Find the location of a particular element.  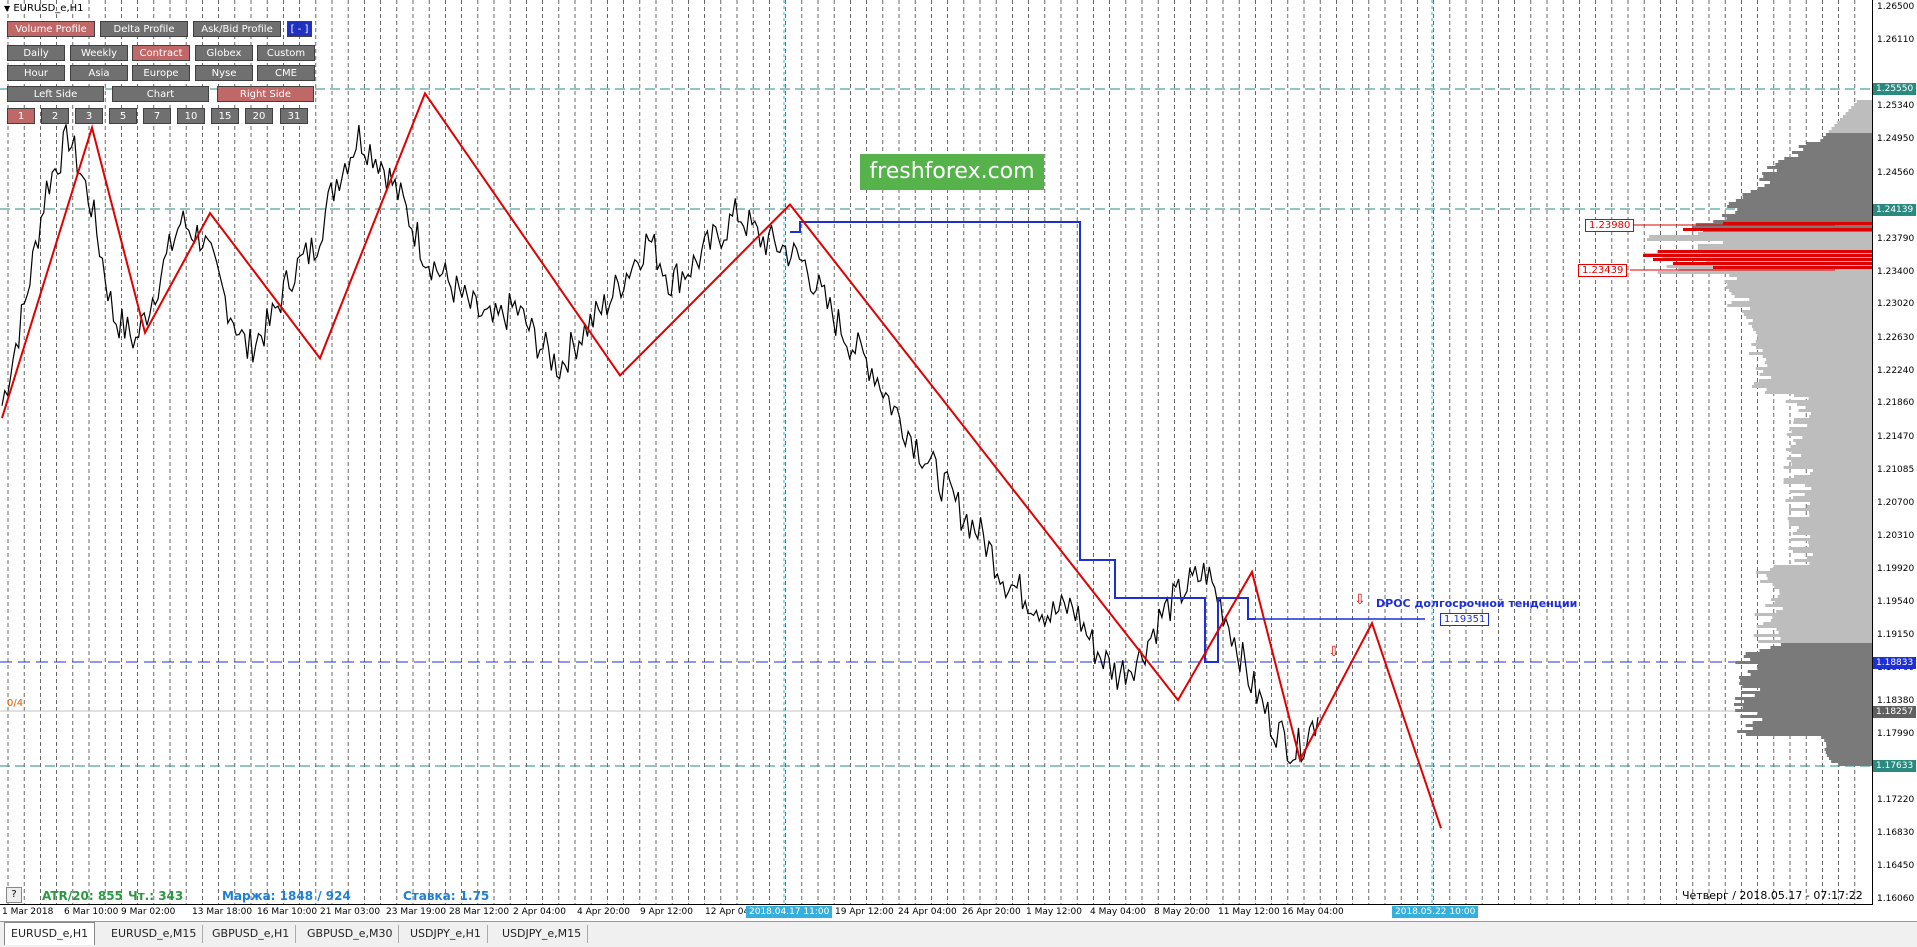

chevron-down-icon: ▼ is located at coordinates (7, 8).